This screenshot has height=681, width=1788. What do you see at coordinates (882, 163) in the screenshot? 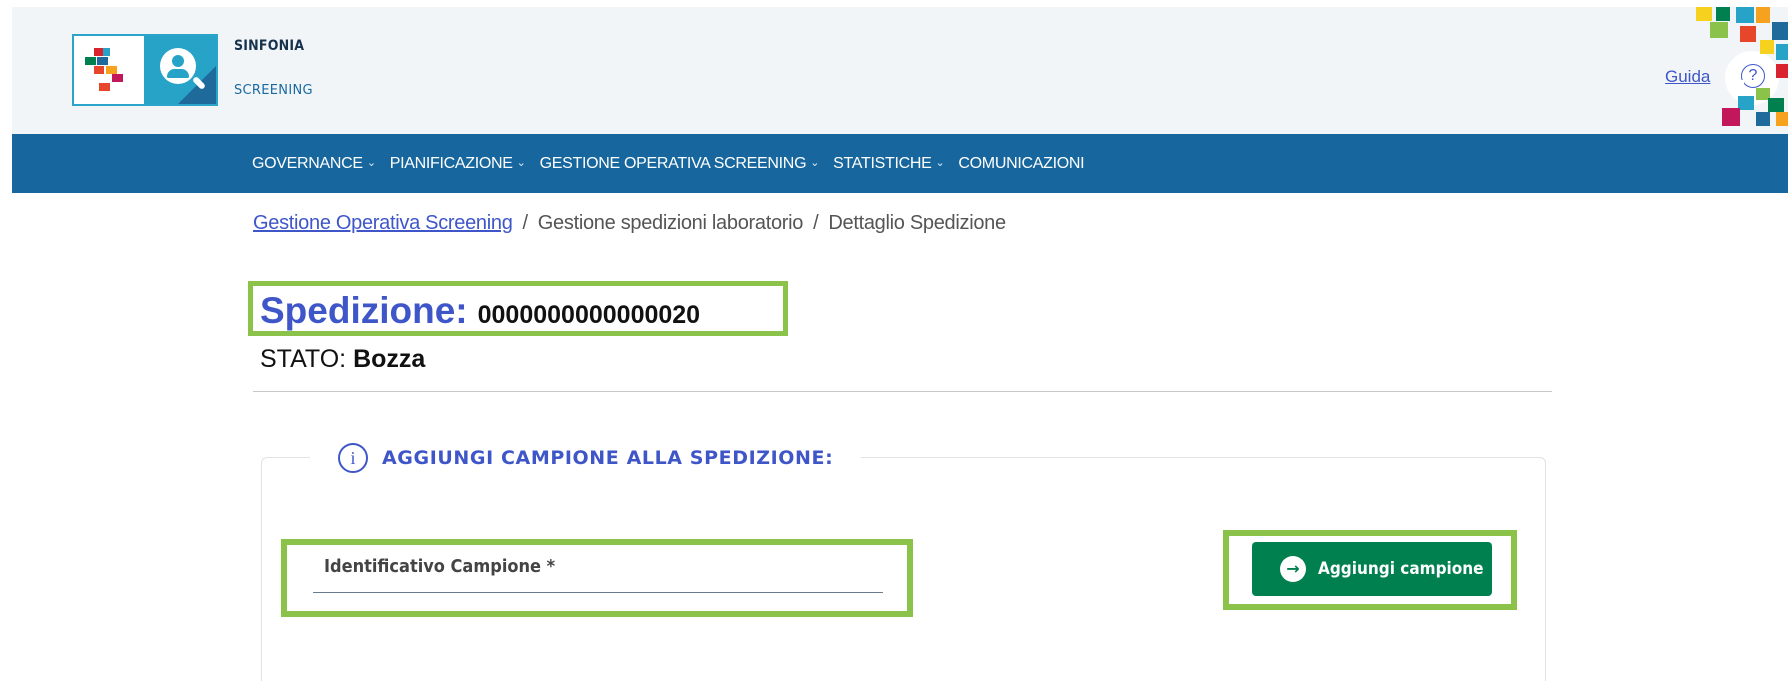
I see `nav-label: STATISTICHE` at bounding box center [882, 163].